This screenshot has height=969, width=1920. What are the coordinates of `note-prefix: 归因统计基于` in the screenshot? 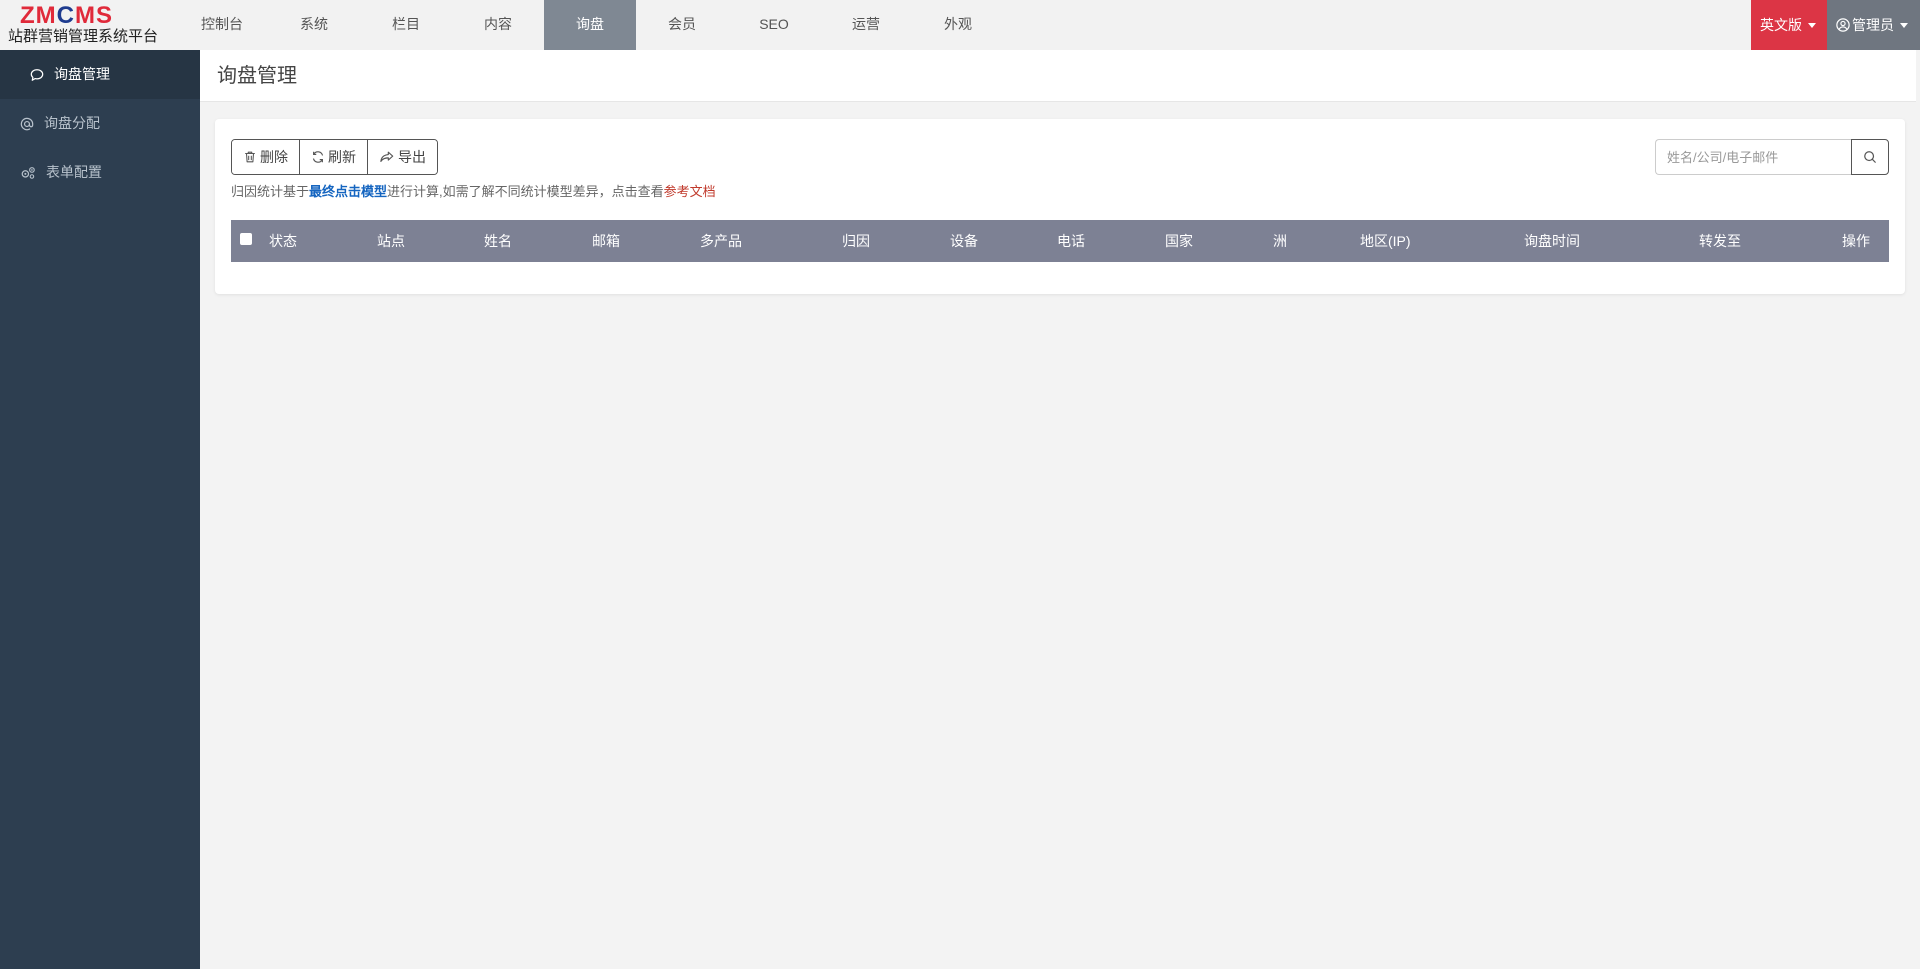 It's located at (270, 191).